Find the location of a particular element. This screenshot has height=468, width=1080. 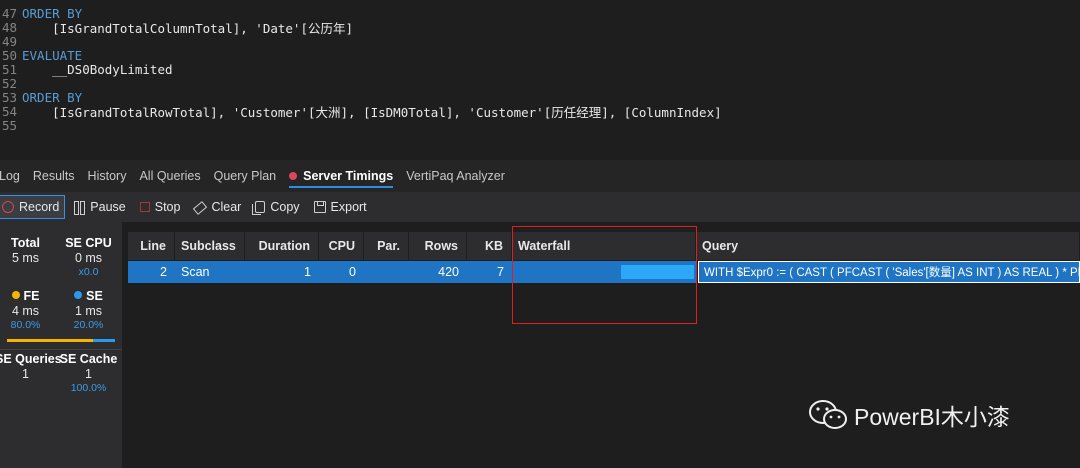

export-button: Export is located at coordinates (340, 207).